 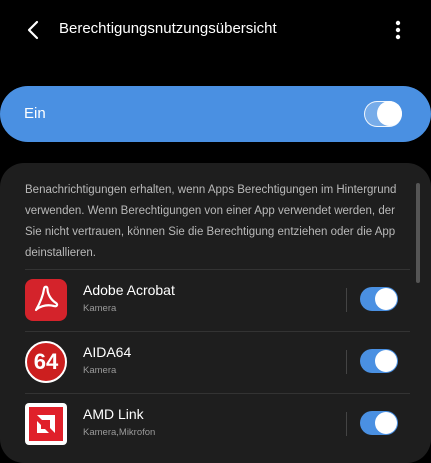 I want to click on aida64-icon: 64, so click(x=46, y=362).